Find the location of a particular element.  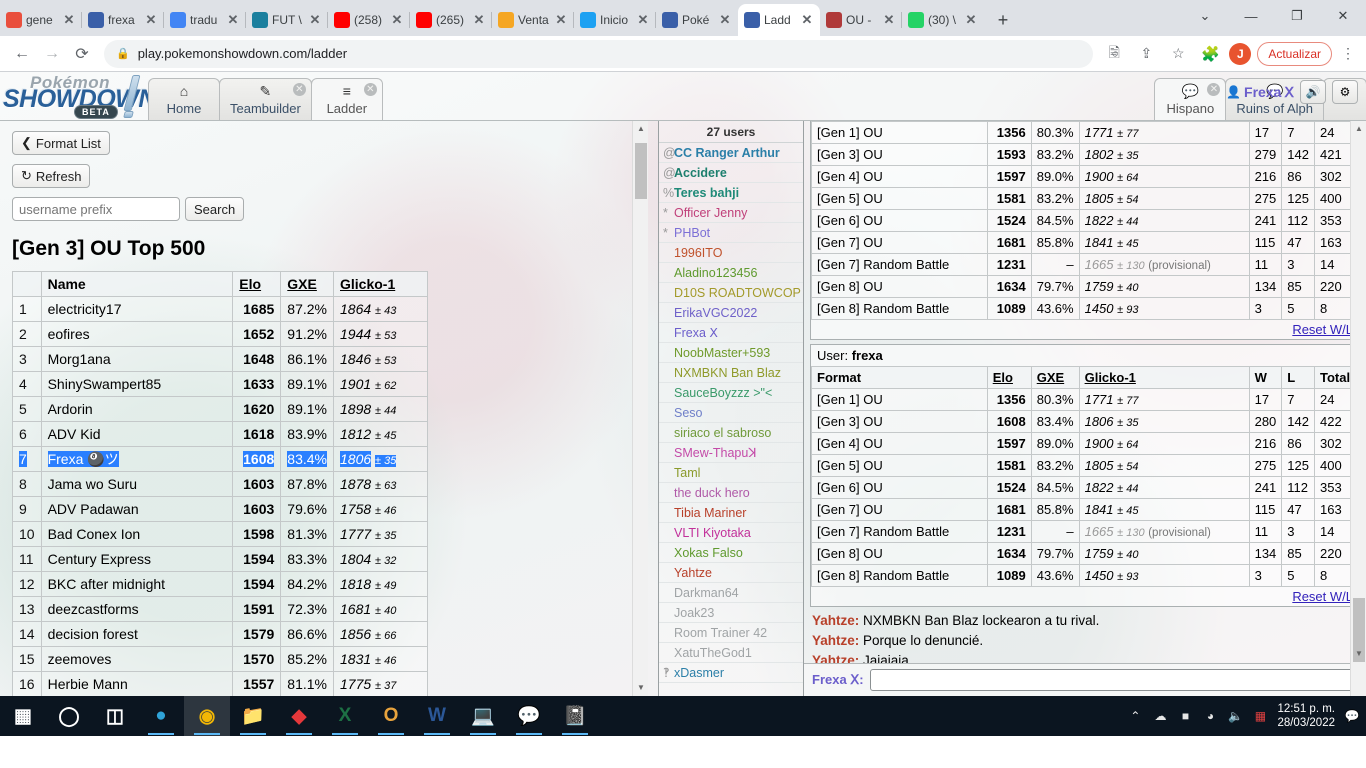

address-bar: 🔒 play.pokemonshowdown.com/ladder is located at coordinates (599, 53).